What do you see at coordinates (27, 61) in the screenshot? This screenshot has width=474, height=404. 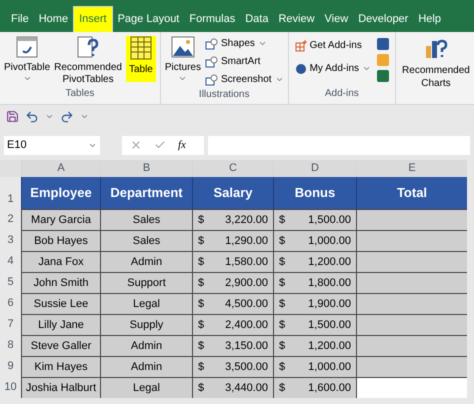 I see `pivot-table-button: PivotTable` at bounding box center [27, 61].